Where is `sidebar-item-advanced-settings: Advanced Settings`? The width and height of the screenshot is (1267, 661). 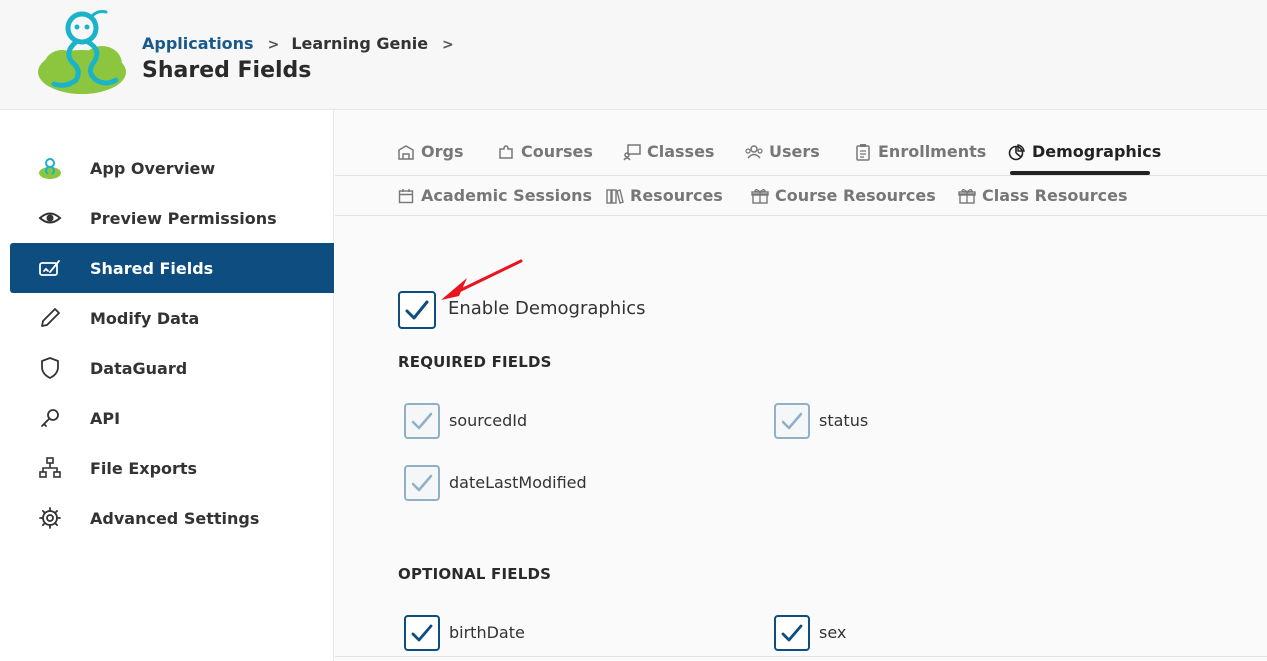
sidebar-item-advanced-settings: Advanced Settings is located at coordinates (172, 518).